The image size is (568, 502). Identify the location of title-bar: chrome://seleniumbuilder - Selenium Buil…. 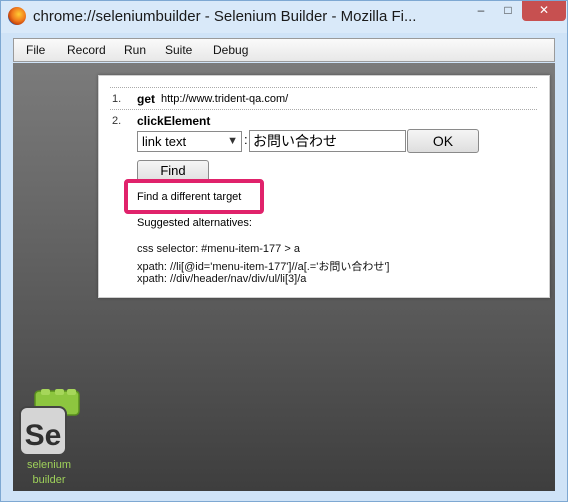
(284, 17).